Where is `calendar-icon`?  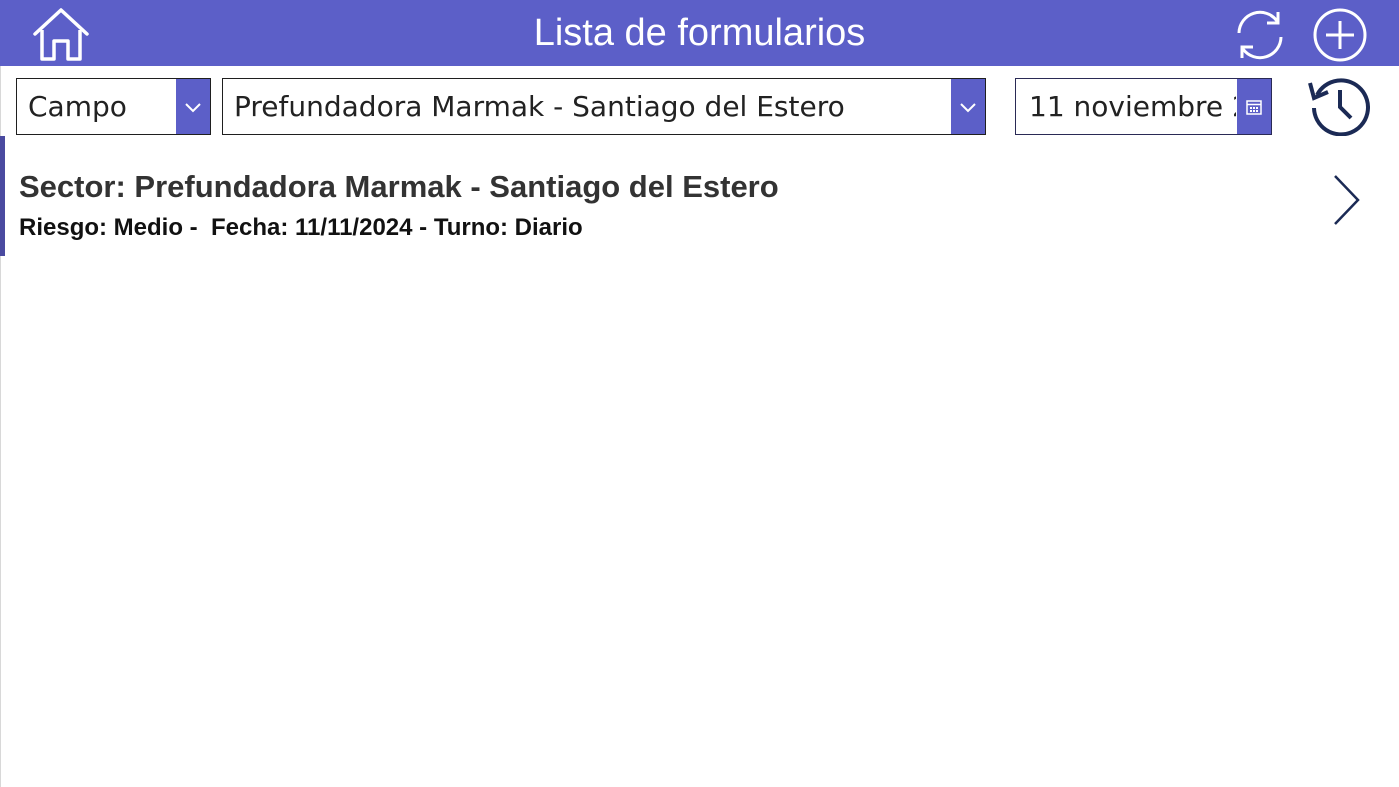
calendar-icon is located at coordinates (1254, 107).